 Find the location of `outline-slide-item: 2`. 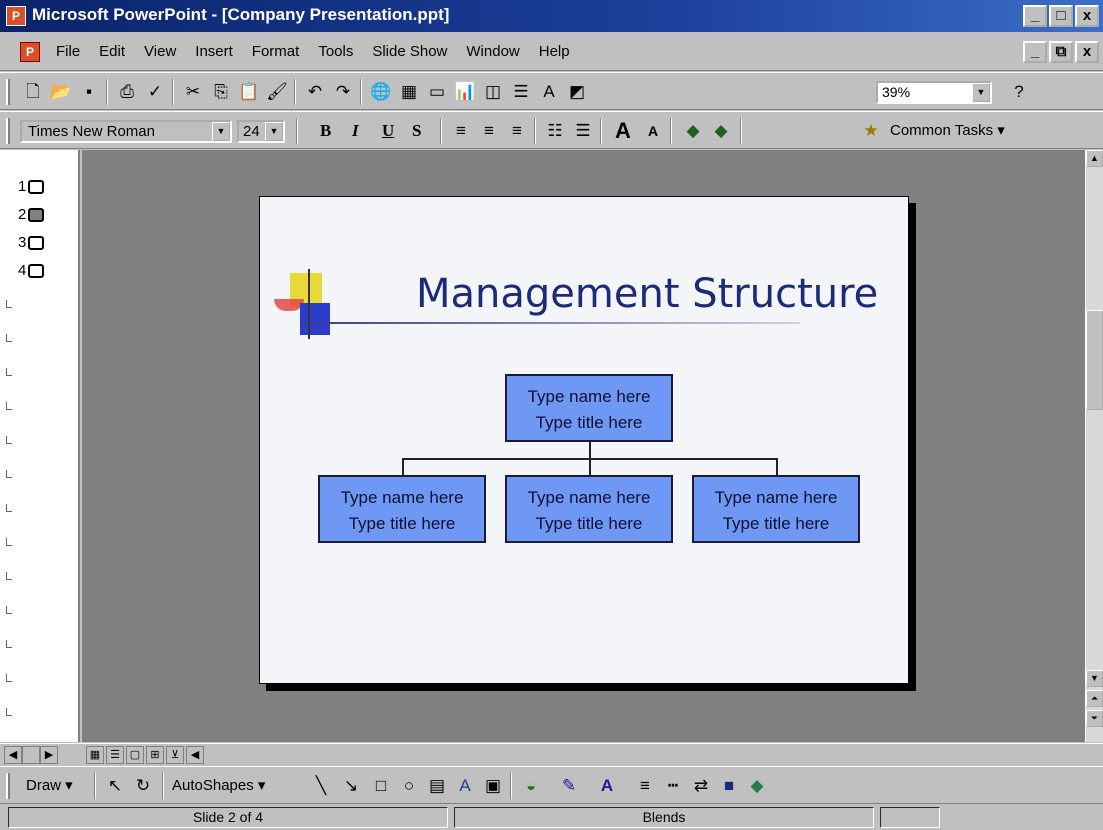

outline-slide-item: 2 is located at coordinates (31, 214).